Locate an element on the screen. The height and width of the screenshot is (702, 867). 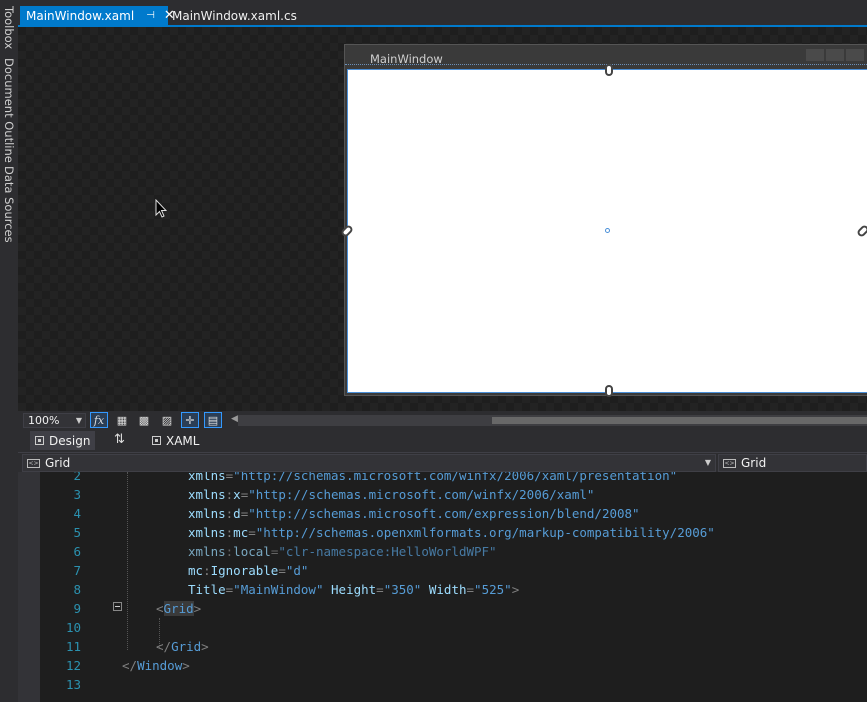
data-sources-tab: Data Sources is located at coordinates (9, 204).